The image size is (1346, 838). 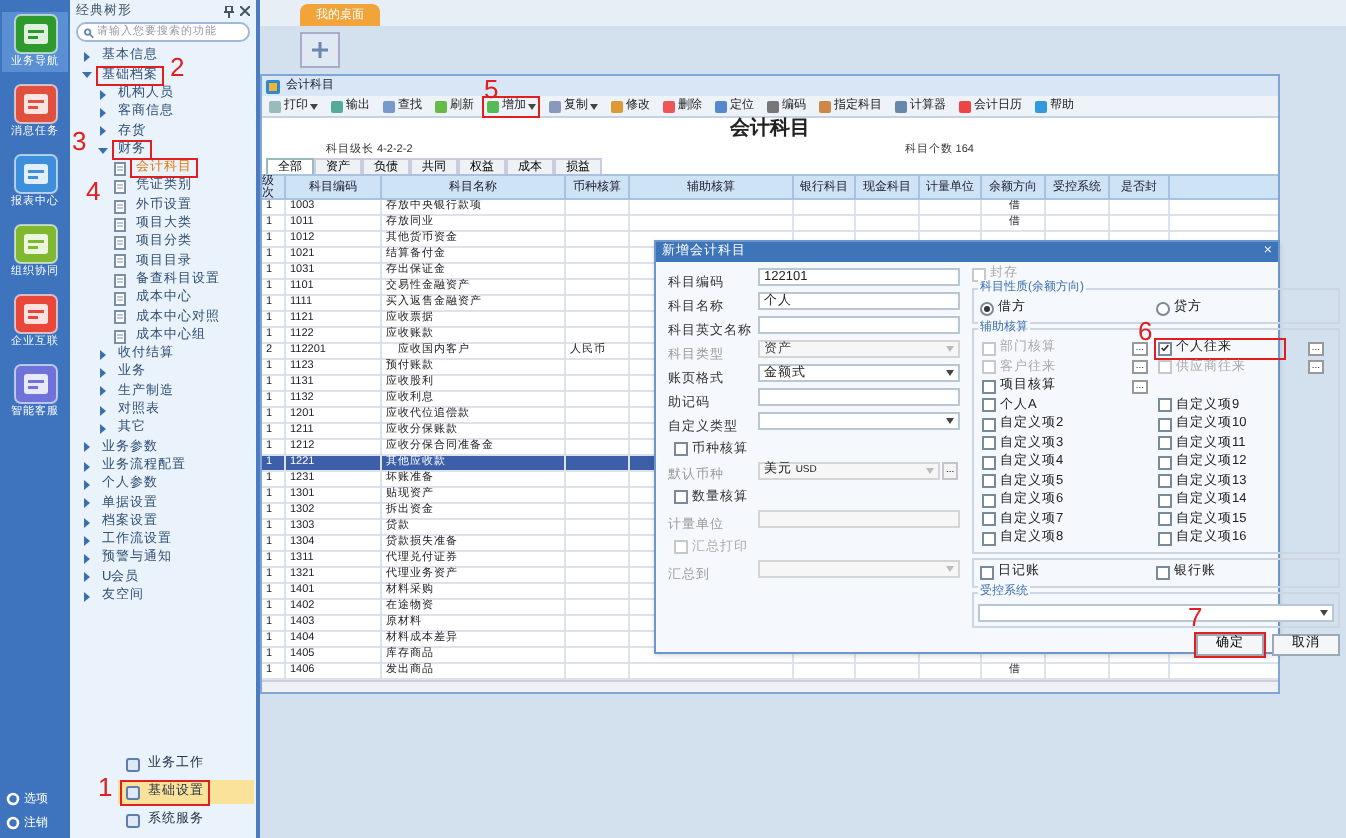 What do you see at coordinates (105, 787) in the screenshot?
I see `step-number: 1` at bounding box center [105, 787].